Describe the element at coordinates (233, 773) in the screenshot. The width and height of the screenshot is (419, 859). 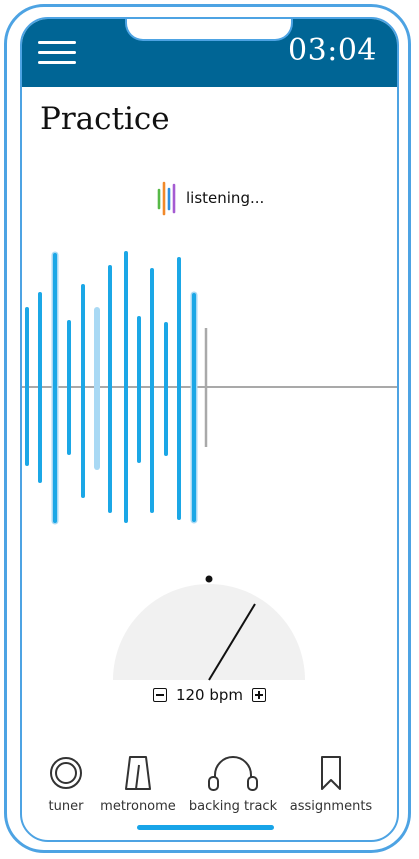
I see `headphones-icon` at that location.